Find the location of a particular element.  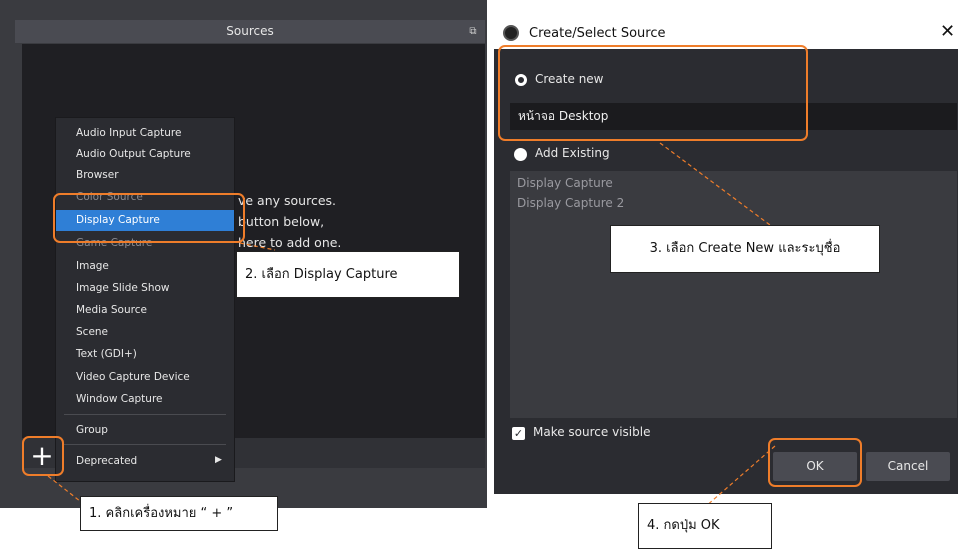

callout-step4: 4. กดปุ่ม OK is located at coordinates (705, 526).